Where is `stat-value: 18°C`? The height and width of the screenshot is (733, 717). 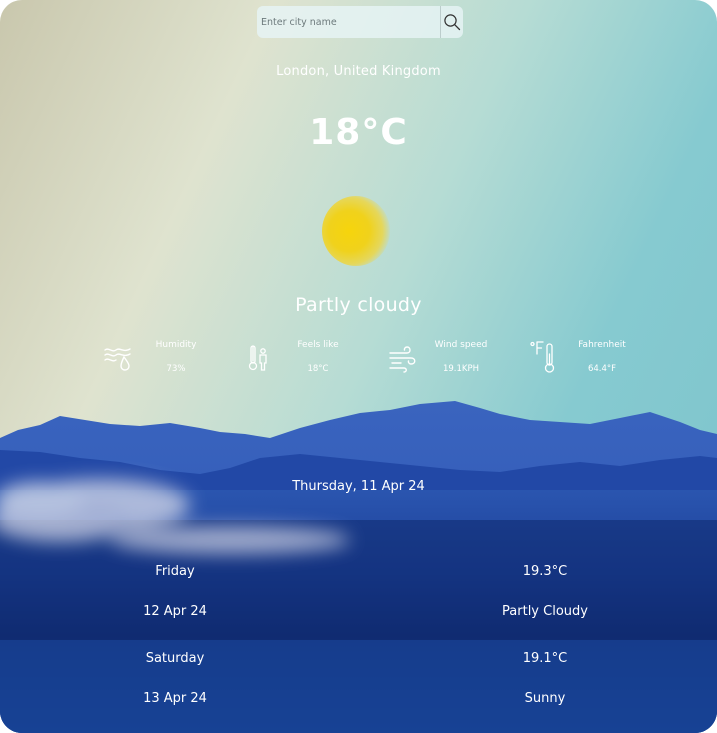
stat-value: 18°C is located at coordinates (318, 369).